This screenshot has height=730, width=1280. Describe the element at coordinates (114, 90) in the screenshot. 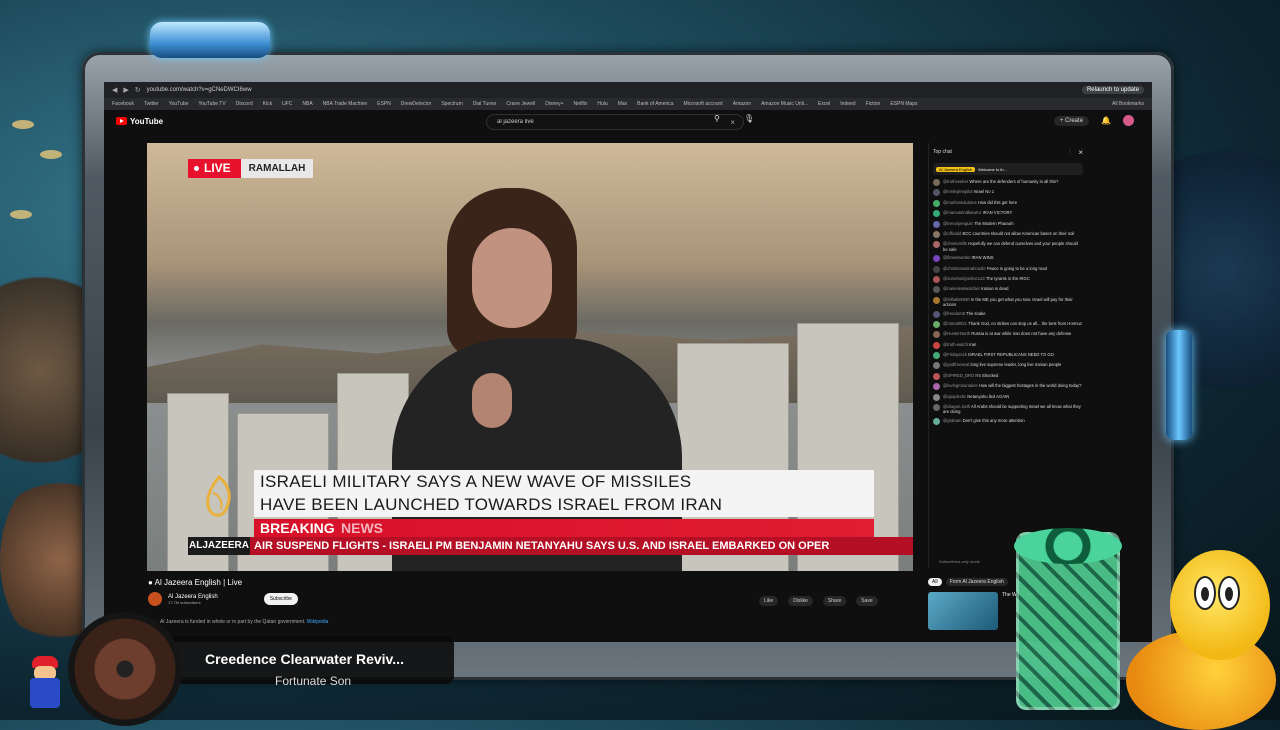

I see `back-icon: ◀` at that location.